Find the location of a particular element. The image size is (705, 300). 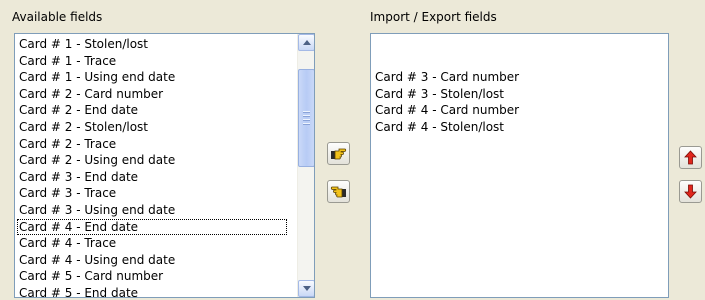

list-item: Card # 3 - Card number is located at coordinates (447, 77).